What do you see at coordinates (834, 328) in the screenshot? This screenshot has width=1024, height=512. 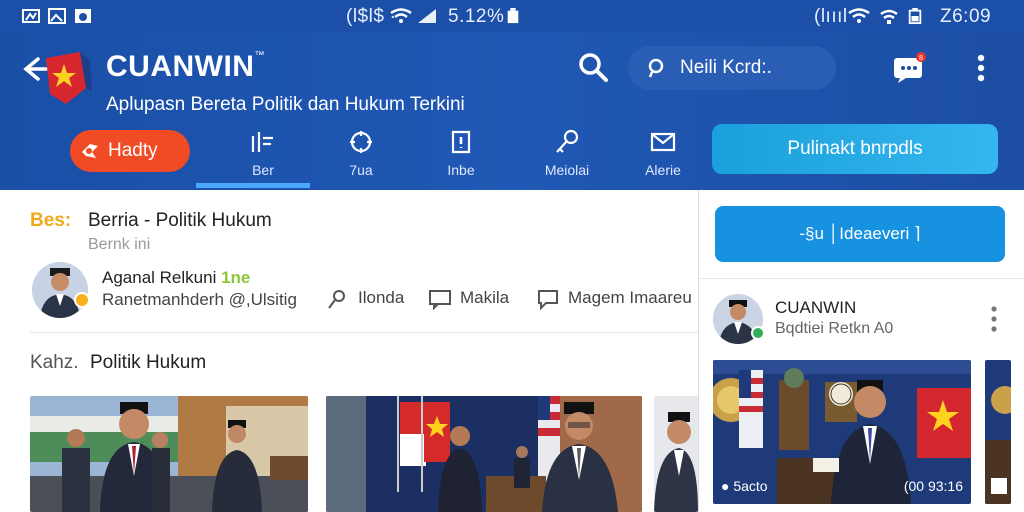 I see `channel-meta: Bqdtiei Retkn A0` at bounding box center [834, 328].